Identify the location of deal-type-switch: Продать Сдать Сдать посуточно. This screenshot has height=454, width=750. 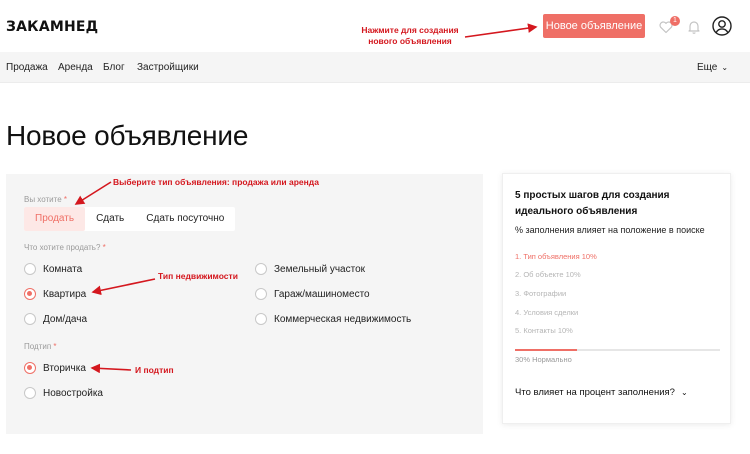
(130, 219).